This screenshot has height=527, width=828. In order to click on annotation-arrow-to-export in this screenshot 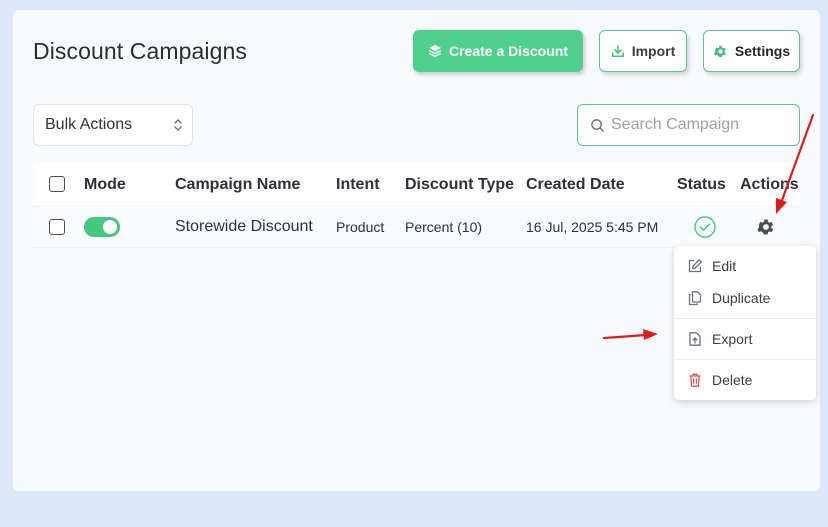, I will do `click(630, 334)`.